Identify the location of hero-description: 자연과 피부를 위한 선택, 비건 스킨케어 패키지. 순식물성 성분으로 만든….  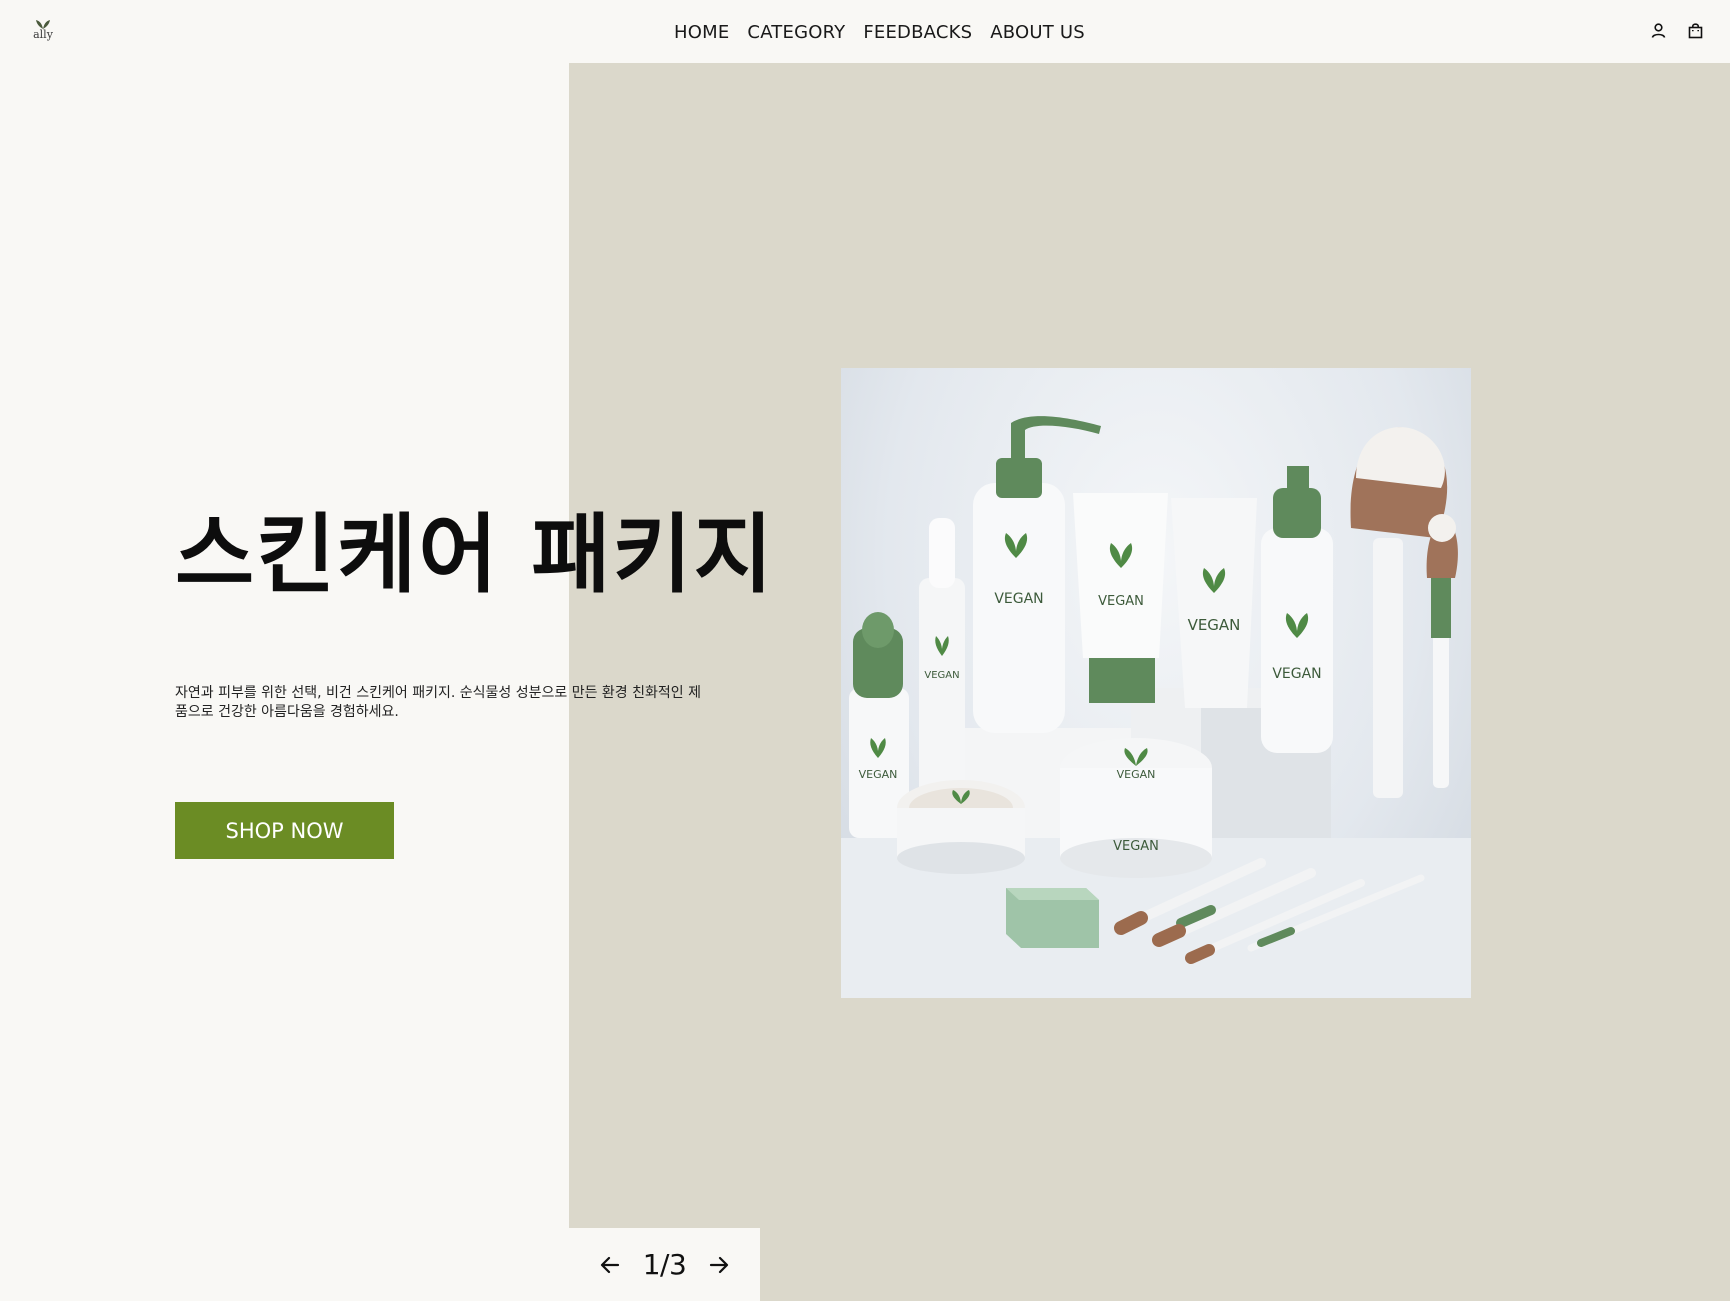
(438, 702).